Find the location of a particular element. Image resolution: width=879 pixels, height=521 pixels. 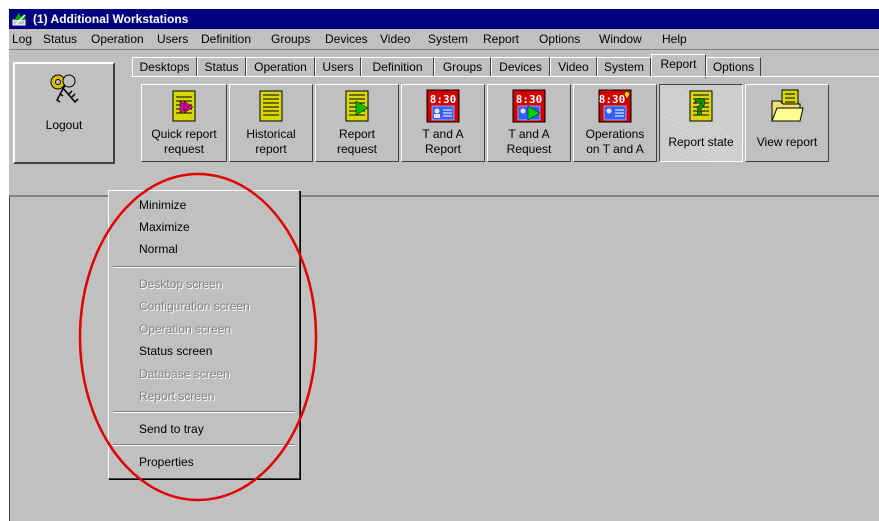

tab-users: Users is located at coordinates (338, 67).